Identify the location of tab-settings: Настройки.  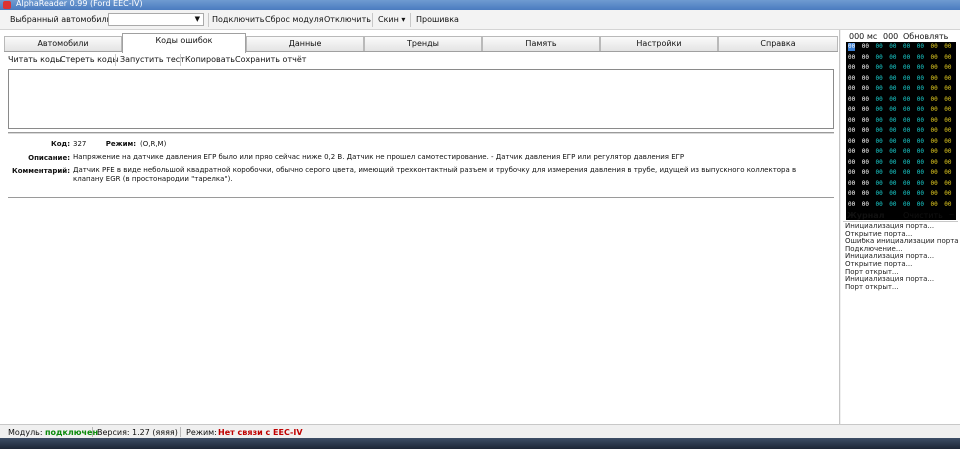
(659, 44).